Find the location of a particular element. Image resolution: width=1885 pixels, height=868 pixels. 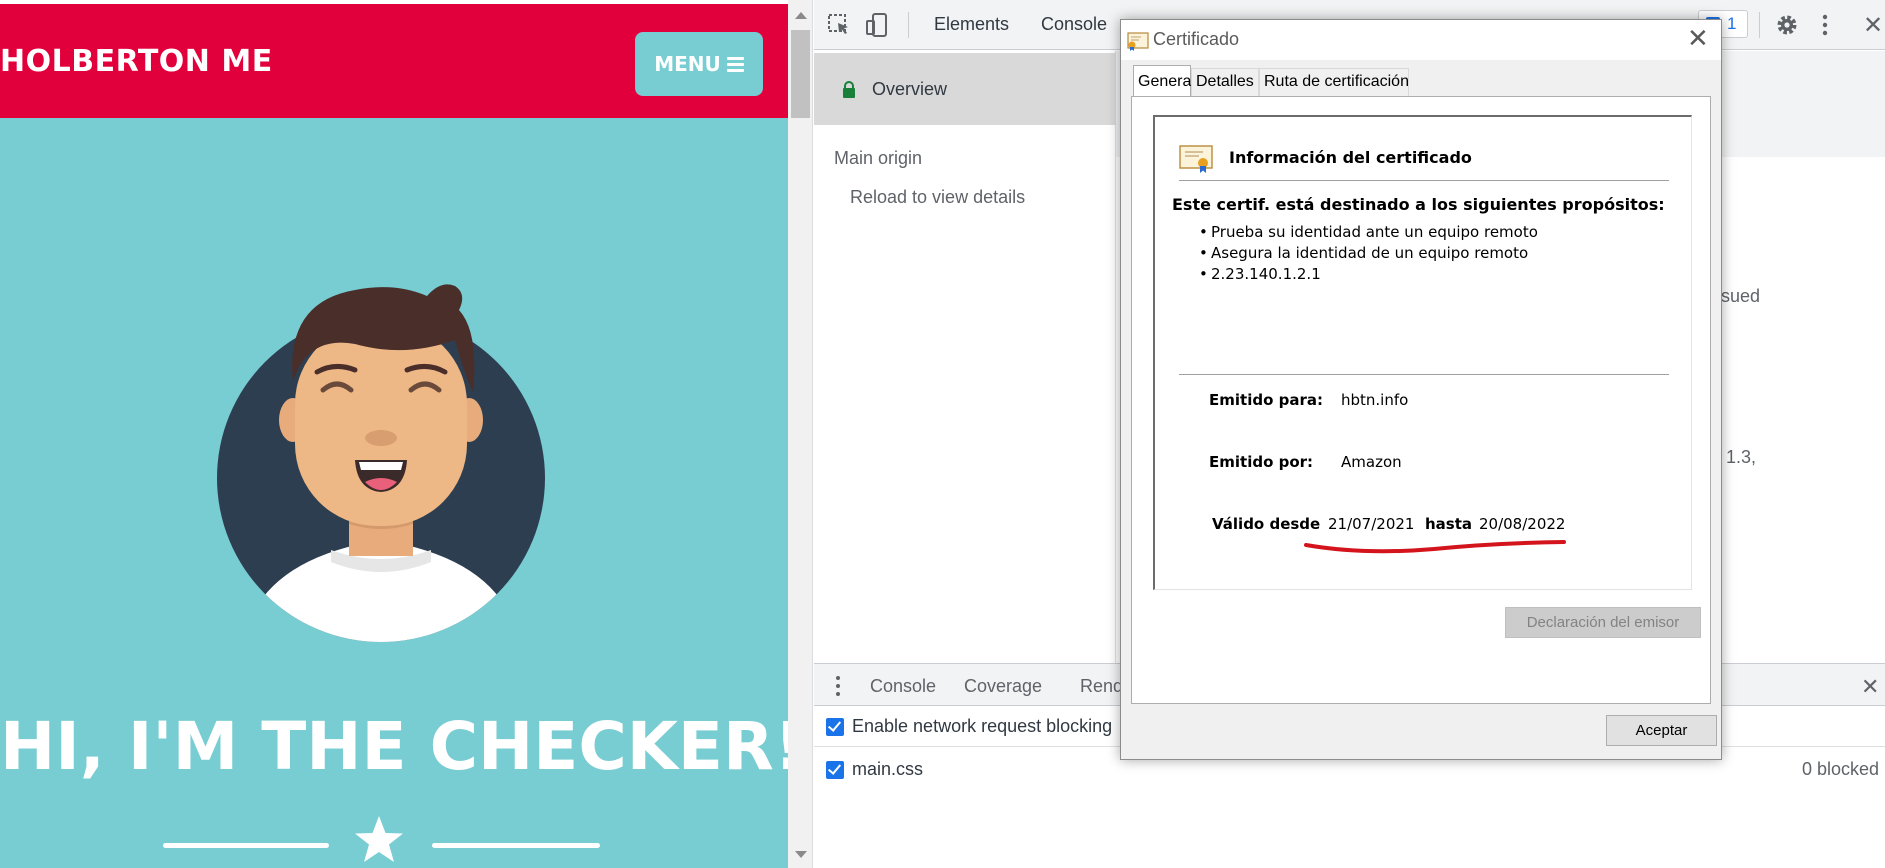

issuer-statement-button: Declaración del emisor is located at coordinates (1603, 622).